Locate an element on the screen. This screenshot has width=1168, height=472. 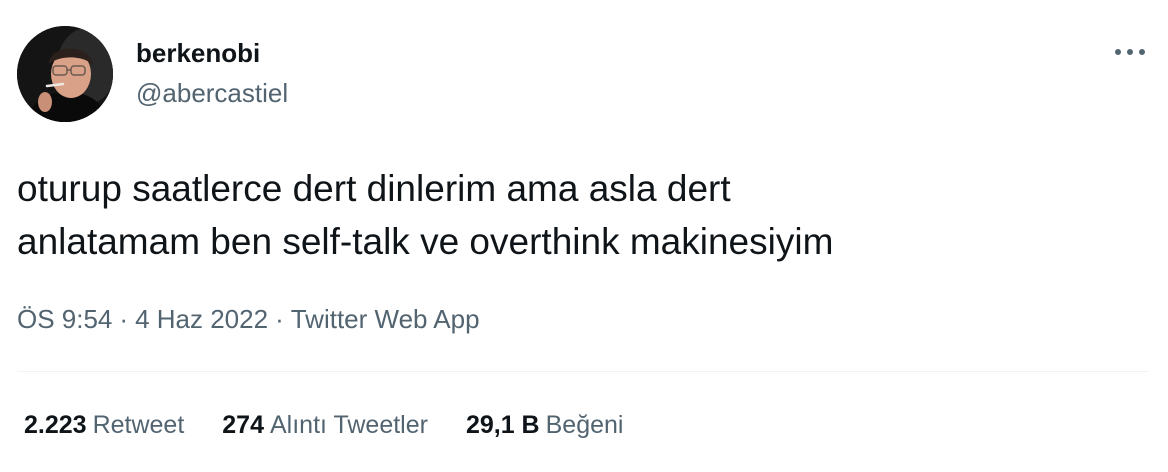
author-handle: @abercastiel is located at coordinates (212, 93).